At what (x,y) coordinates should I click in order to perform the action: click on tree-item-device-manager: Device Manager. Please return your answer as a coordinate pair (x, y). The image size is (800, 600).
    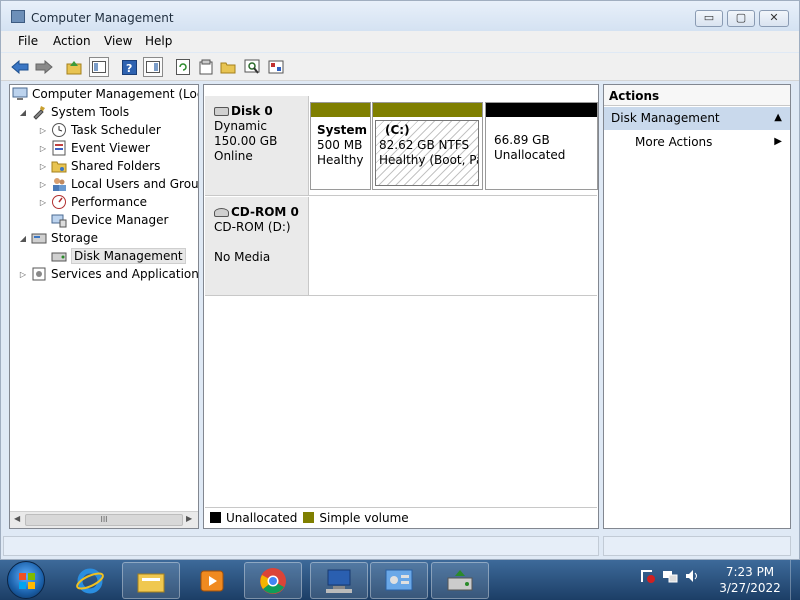
    Looking at the image, I should click on (109, 220).